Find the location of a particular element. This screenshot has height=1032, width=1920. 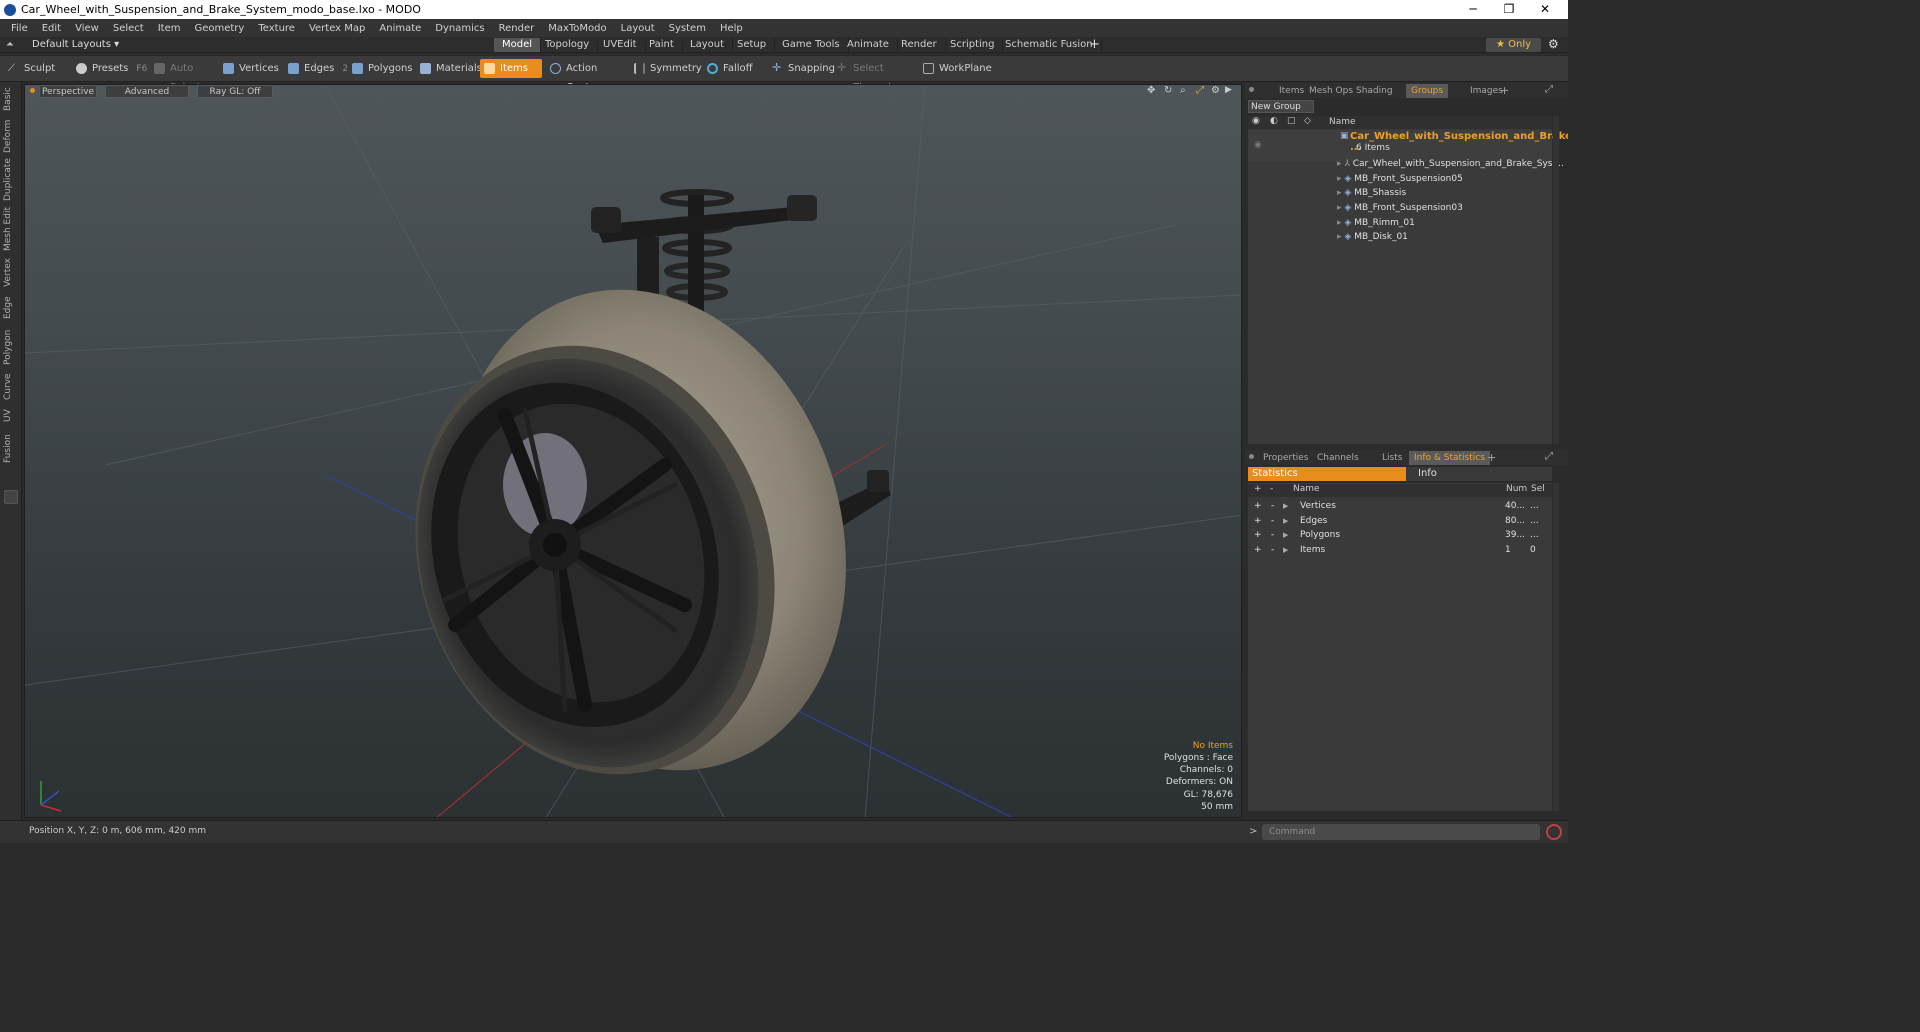

new-group-button: New Group is located at coordinates (1281, 106).